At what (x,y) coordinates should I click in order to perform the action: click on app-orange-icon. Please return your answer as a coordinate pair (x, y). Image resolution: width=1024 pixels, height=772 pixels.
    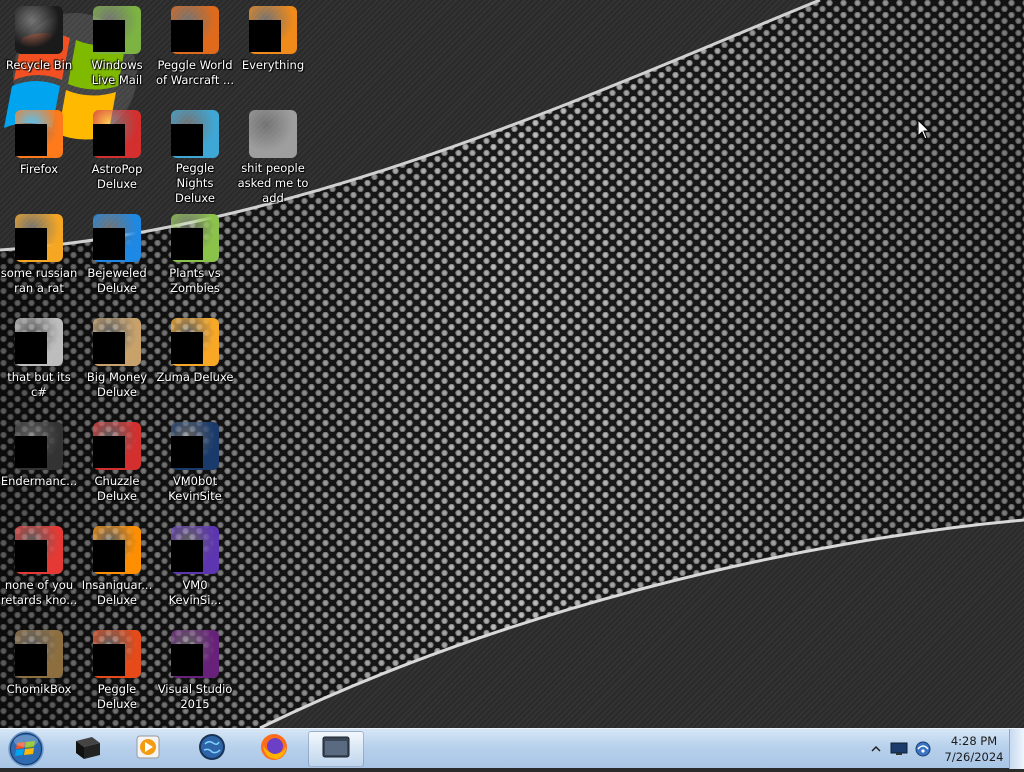
    Looking at the image, I should click on (39, 238).